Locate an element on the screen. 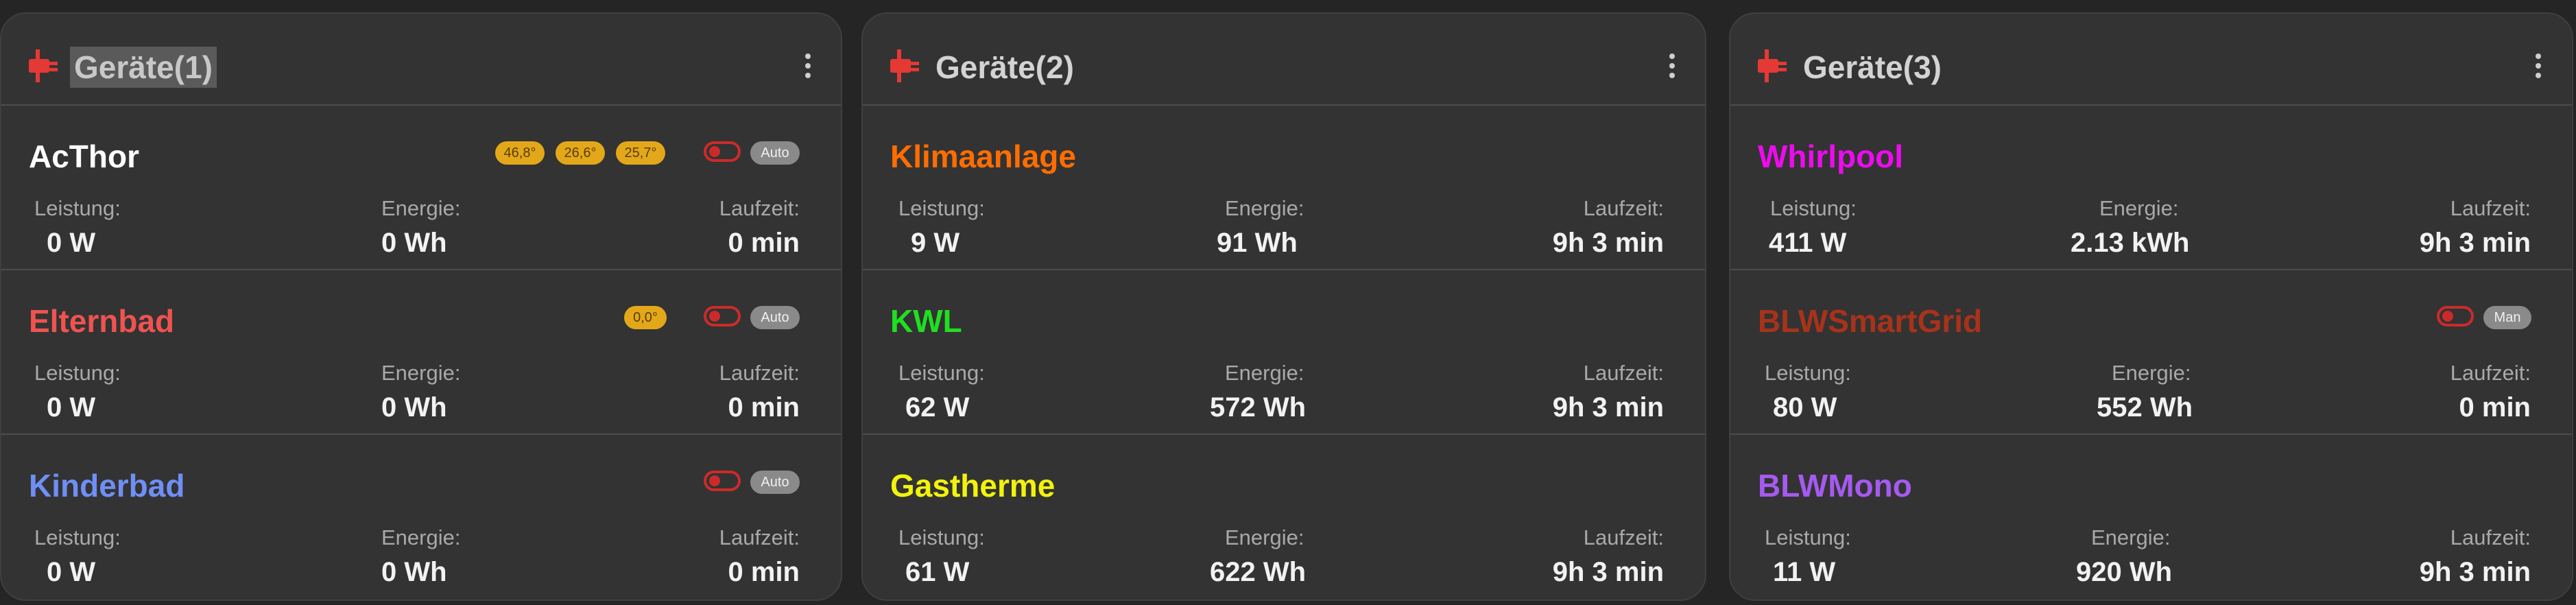 The height and width of the screenshot is (605, 2576). energie-value: 552 Wh is located at coordinates (2145, 407).